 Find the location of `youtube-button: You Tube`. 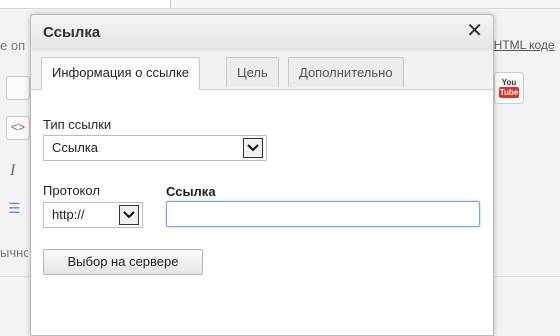

youtube-button: You Tube is located at coordinates (509, 88).